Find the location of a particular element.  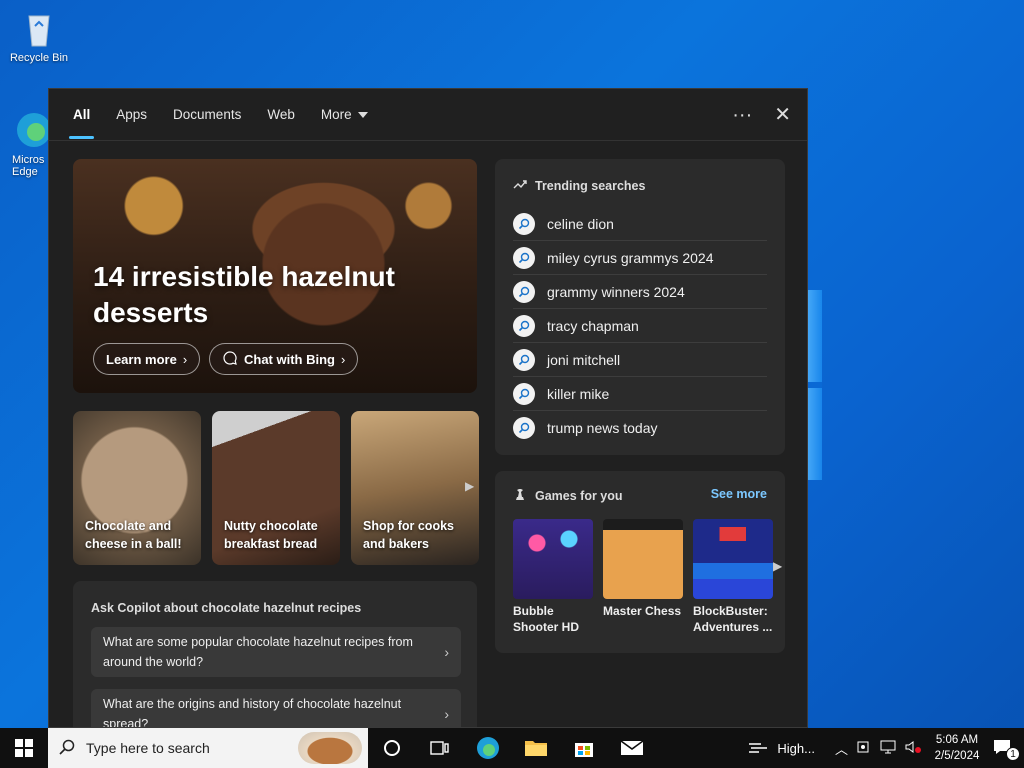

learn-more-label: Learn more is located at coordinates (141, 359).